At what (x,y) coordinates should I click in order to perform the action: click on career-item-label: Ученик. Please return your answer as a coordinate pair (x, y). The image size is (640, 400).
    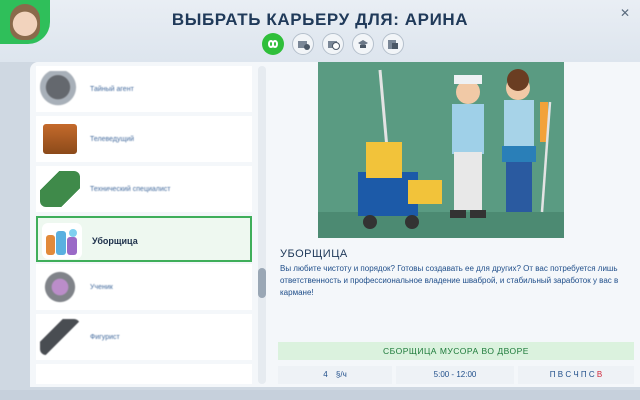
    Looking at the image, I should click on (101, 287).